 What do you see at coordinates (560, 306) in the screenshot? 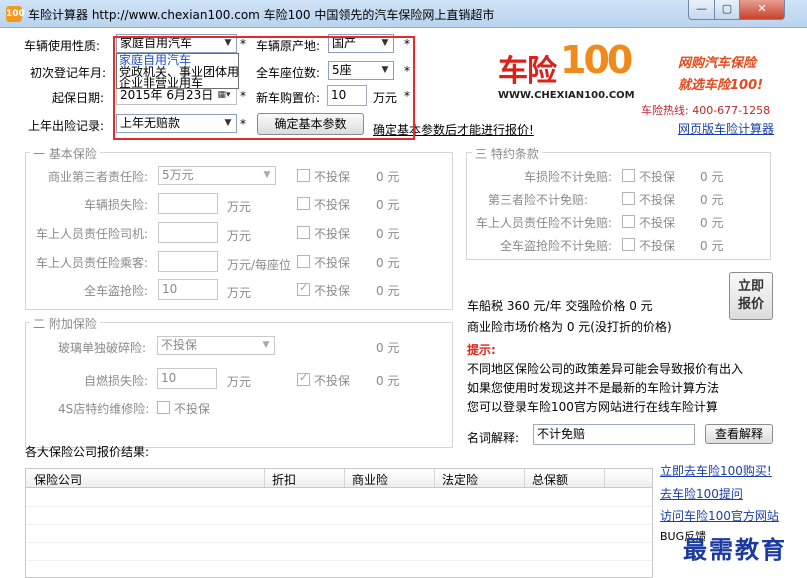
I see `tax-summary: 车船税 360 元/年 交强险价格 0 元` at bounding box center [560, 306].